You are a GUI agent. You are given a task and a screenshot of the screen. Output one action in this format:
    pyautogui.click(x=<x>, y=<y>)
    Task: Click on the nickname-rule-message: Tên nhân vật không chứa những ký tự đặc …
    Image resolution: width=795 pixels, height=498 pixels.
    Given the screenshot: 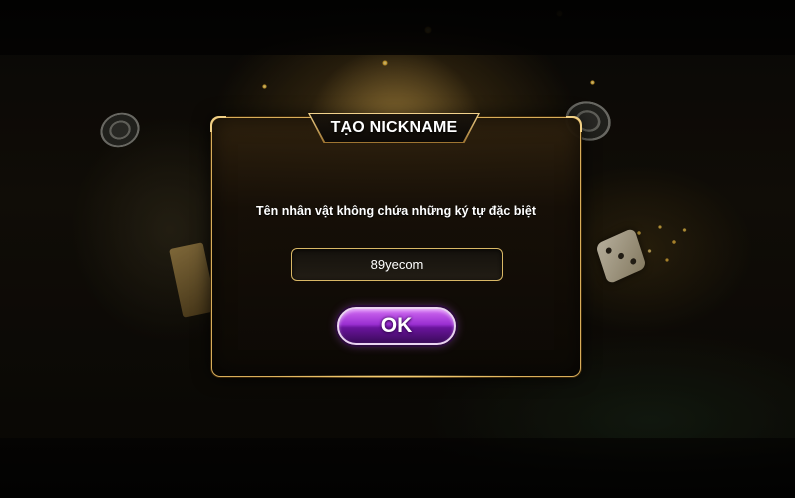 What is the action you would take?
    pyautogui.click(x=396, y=211)
    